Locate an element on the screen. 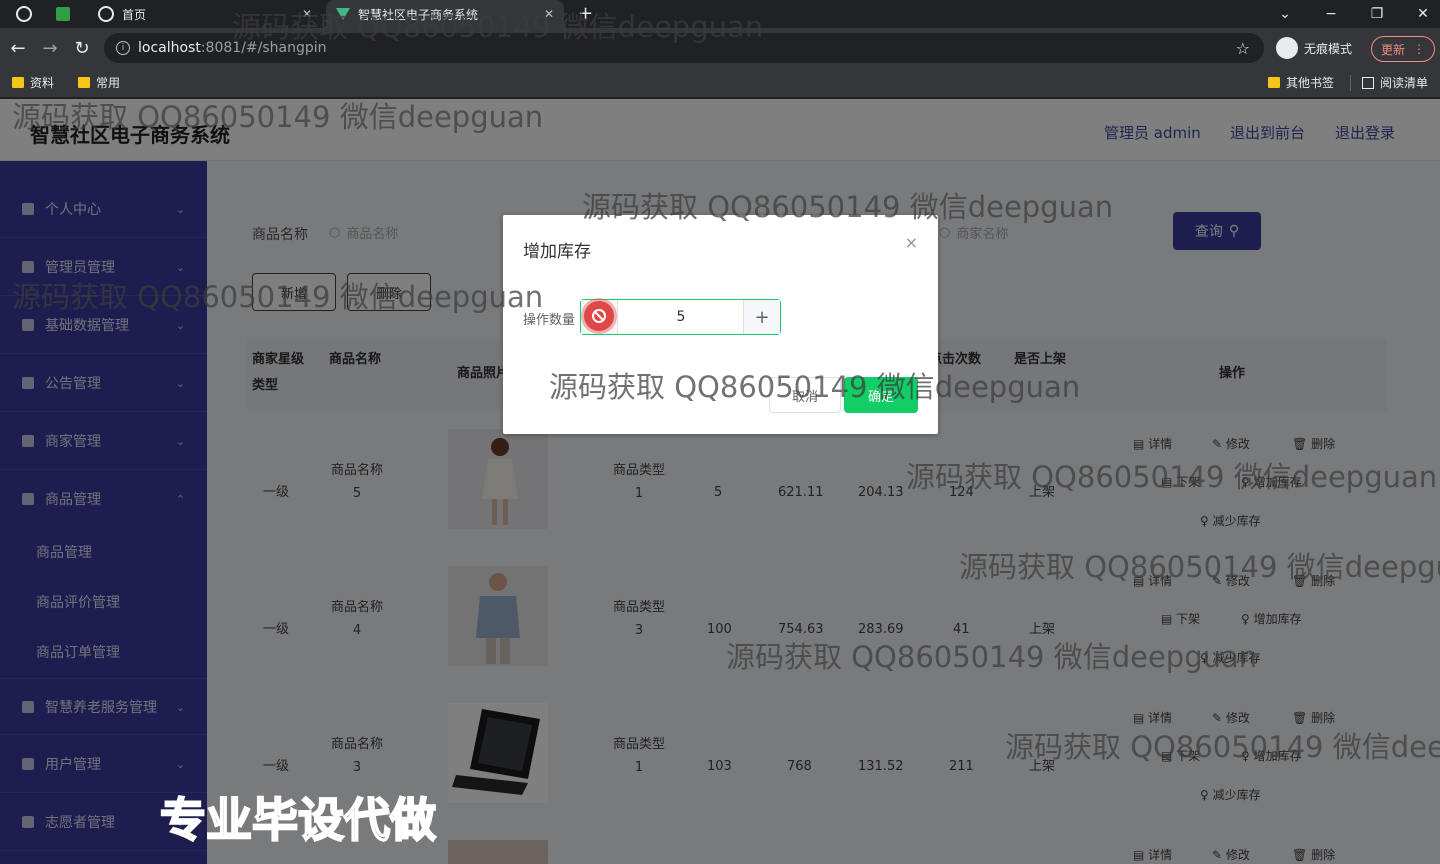 This screenshot has height=864, width=1440. more-menu-icon: ⋮ is located at coordinates (1419, 49).